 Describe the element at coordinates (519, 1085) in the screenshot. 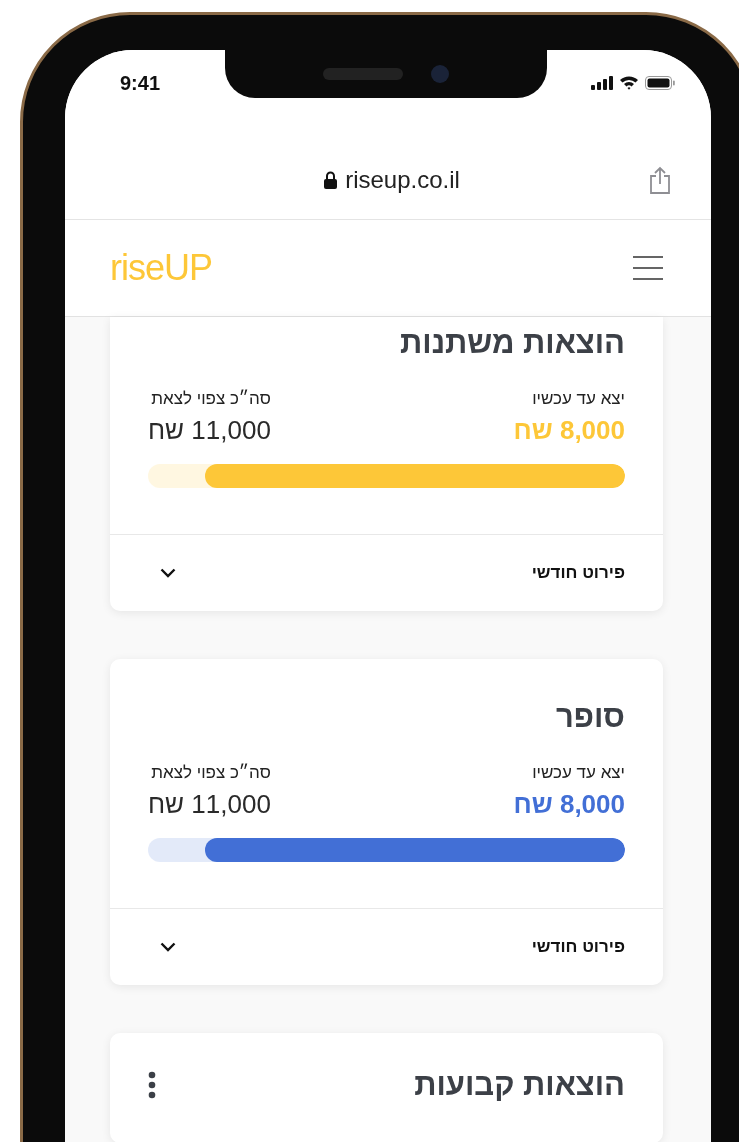

I see `card-title: הוצאות קבועות` at that location.